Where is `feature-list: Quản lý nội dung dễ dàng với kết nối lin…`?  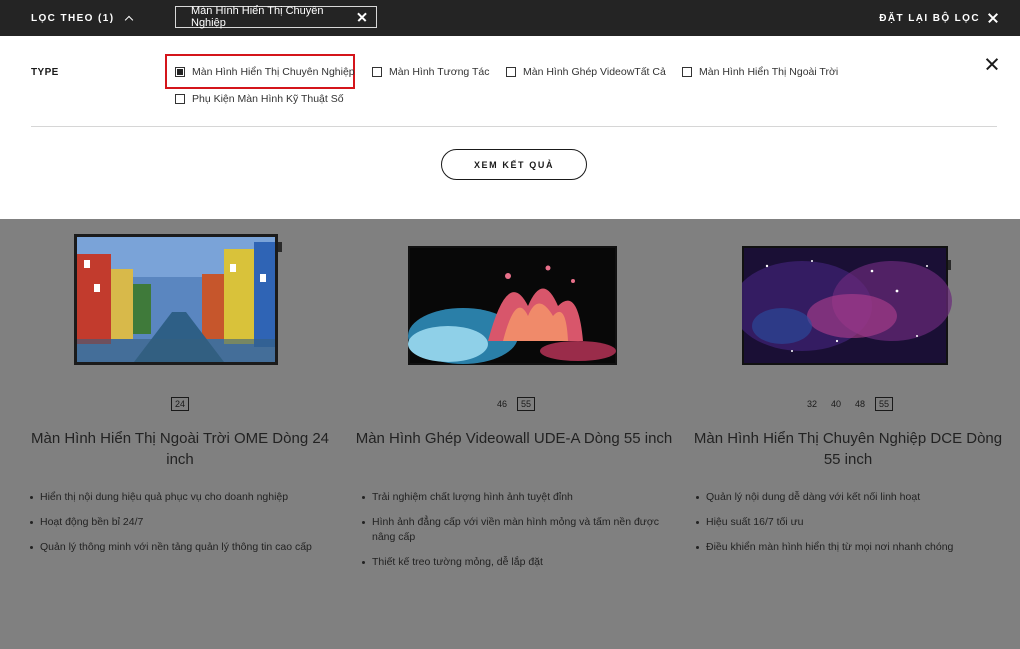
feature-list: Quản lý nội dung dễ dàng với kết nối lin… is located at coordinates (856, 527).